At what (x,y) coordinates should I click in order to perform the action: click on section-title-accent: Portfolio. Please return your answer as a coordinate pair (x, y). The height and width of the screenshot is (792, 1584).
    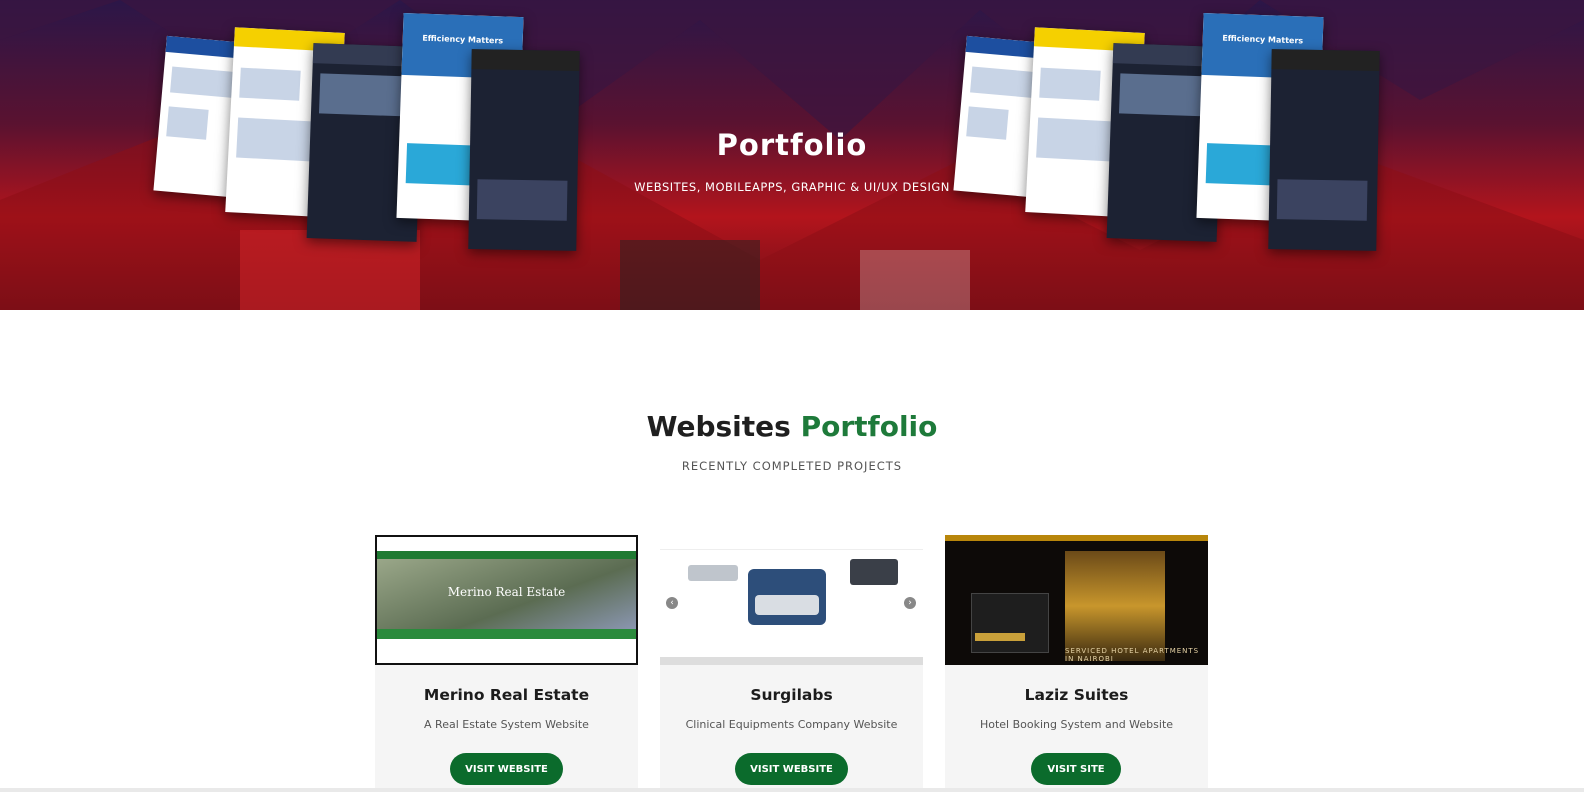
    Looking at the image, I should click on (869, 426).